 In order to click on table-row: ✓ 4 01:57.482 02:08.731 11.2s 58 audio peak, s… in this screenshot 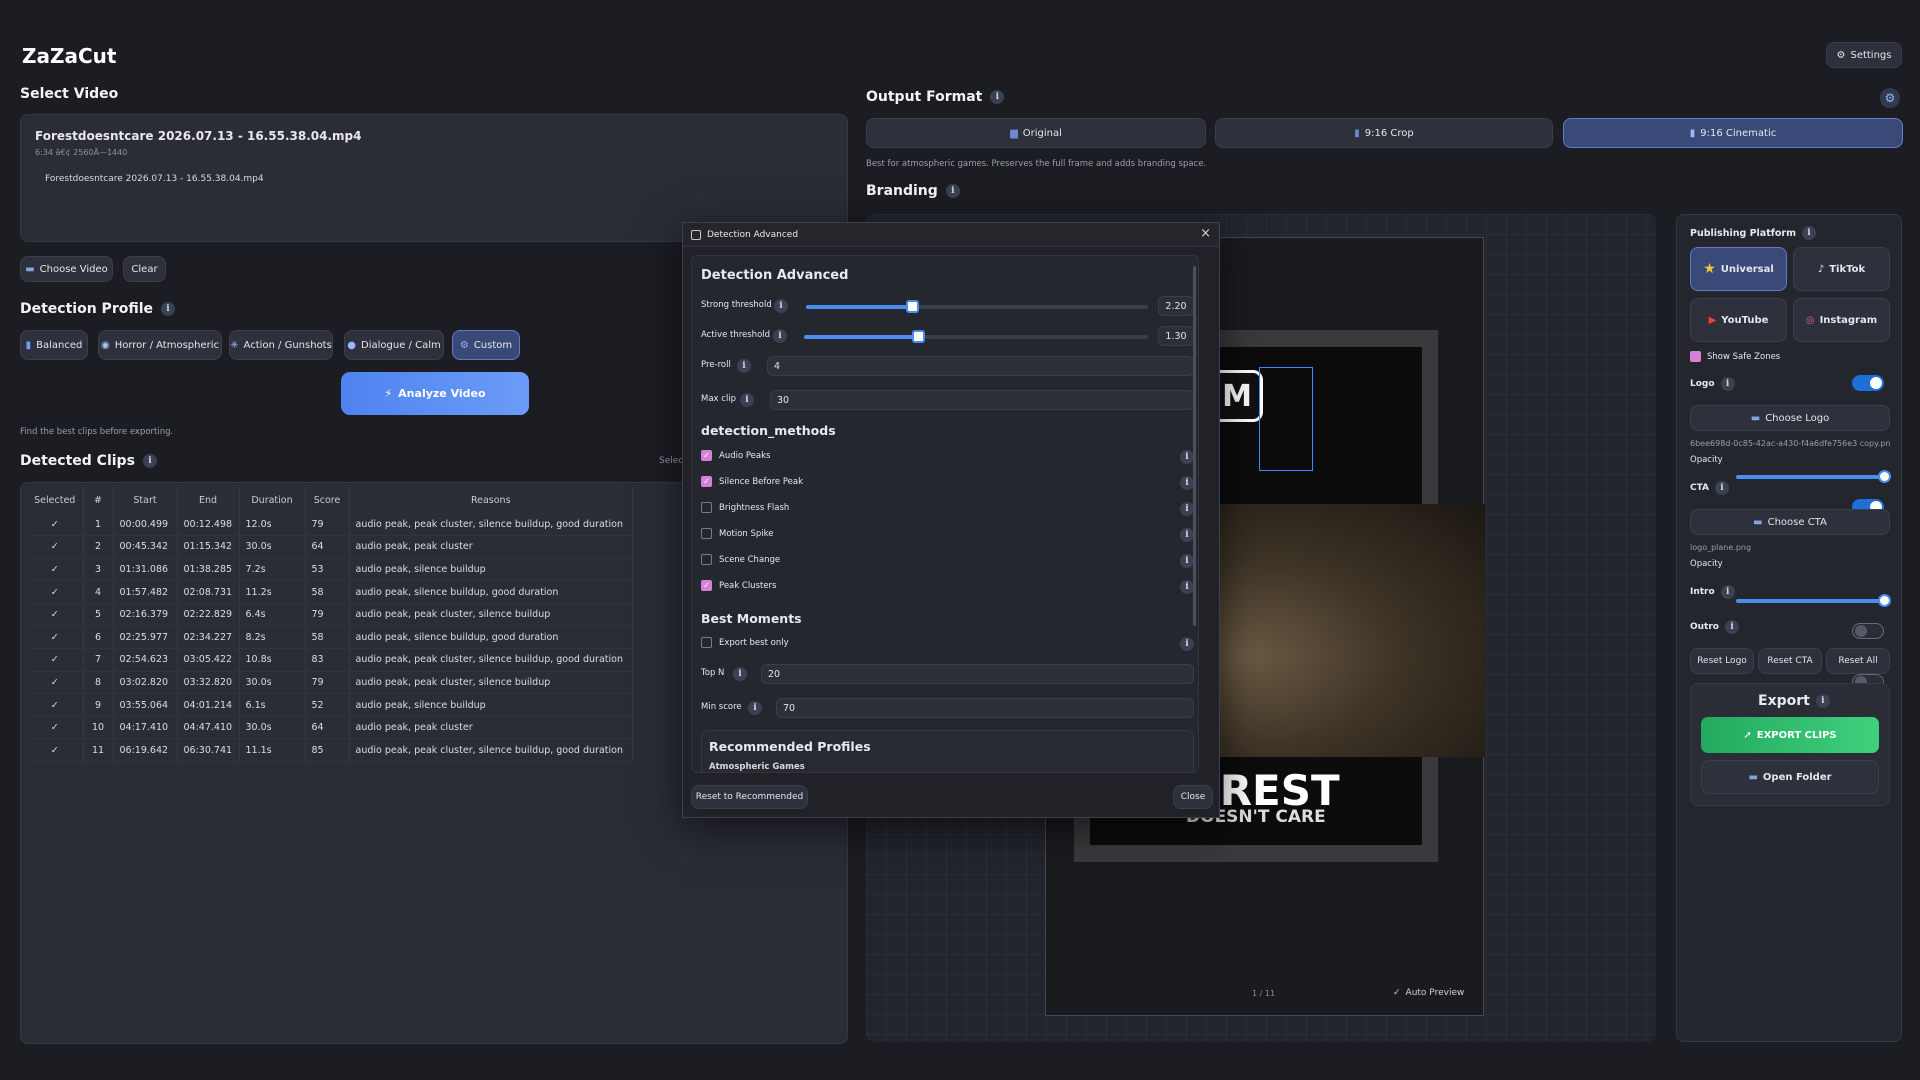, I will do `click(330, 592)`.